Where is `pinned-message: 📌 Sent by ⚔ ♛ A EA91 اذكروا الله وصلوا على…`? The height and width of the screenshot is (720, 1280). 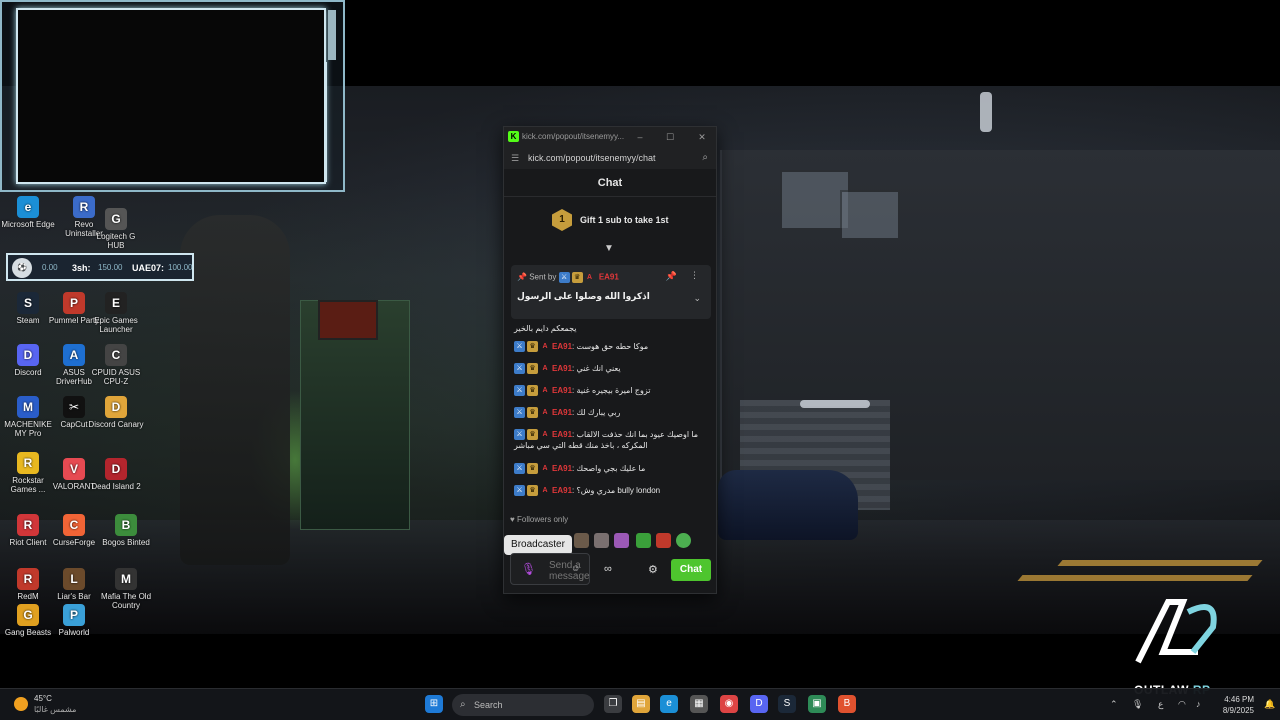
pinned-message: 📌 Sent by ⚔ ♛ A EA91 اذكروا الله وصلوا على… is located at coordinates (611, 292).